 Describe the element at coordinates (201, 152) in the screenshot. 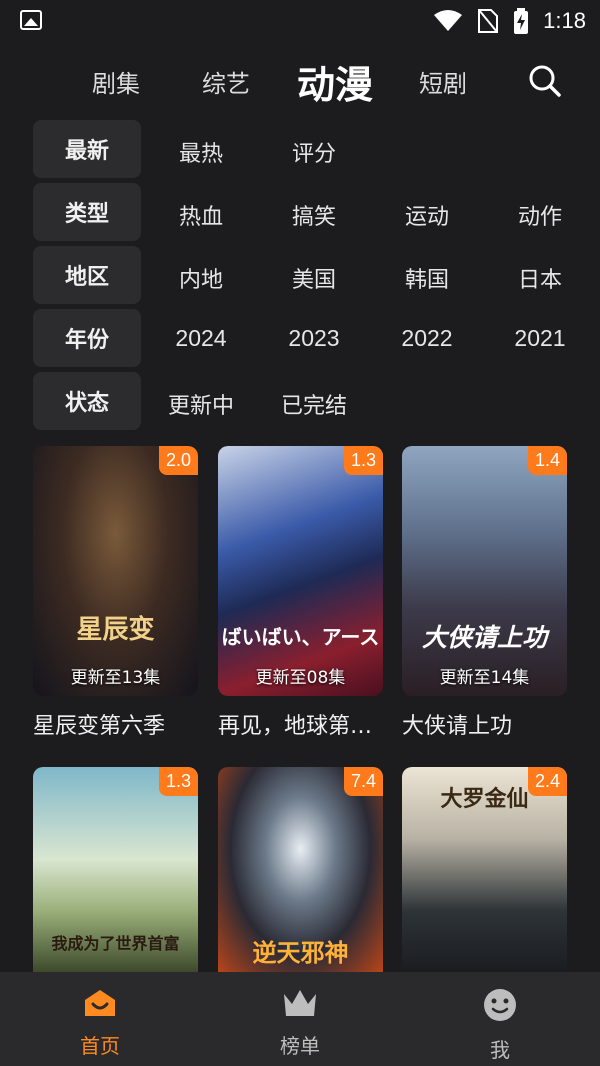

I see `filter-sort-hot: 最热` at that location.